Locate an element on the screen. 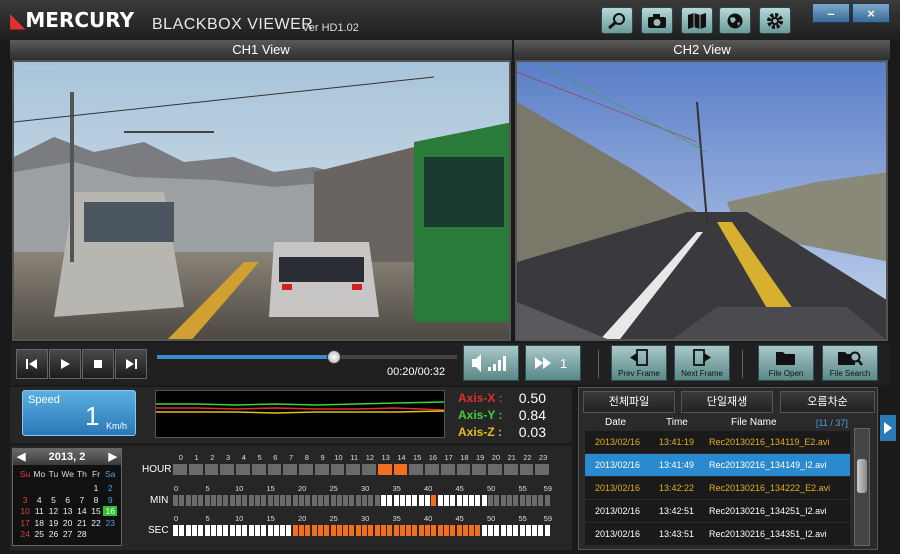 The height and width of the screenshot is (554, 900). calendar-day: 20 is located at coordinates (68, 523).